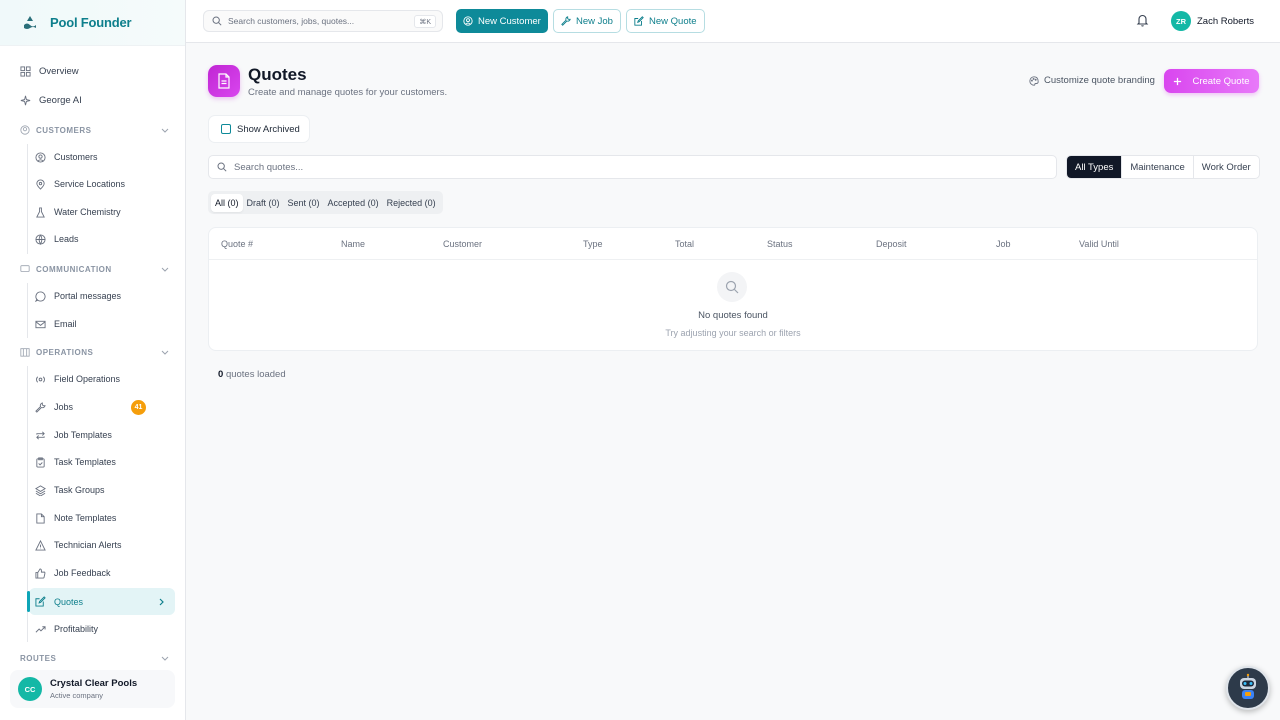  Describe the element at coordinates (1095, 167) in the screenshot. I see `type-filter-all: All Types` at that location.